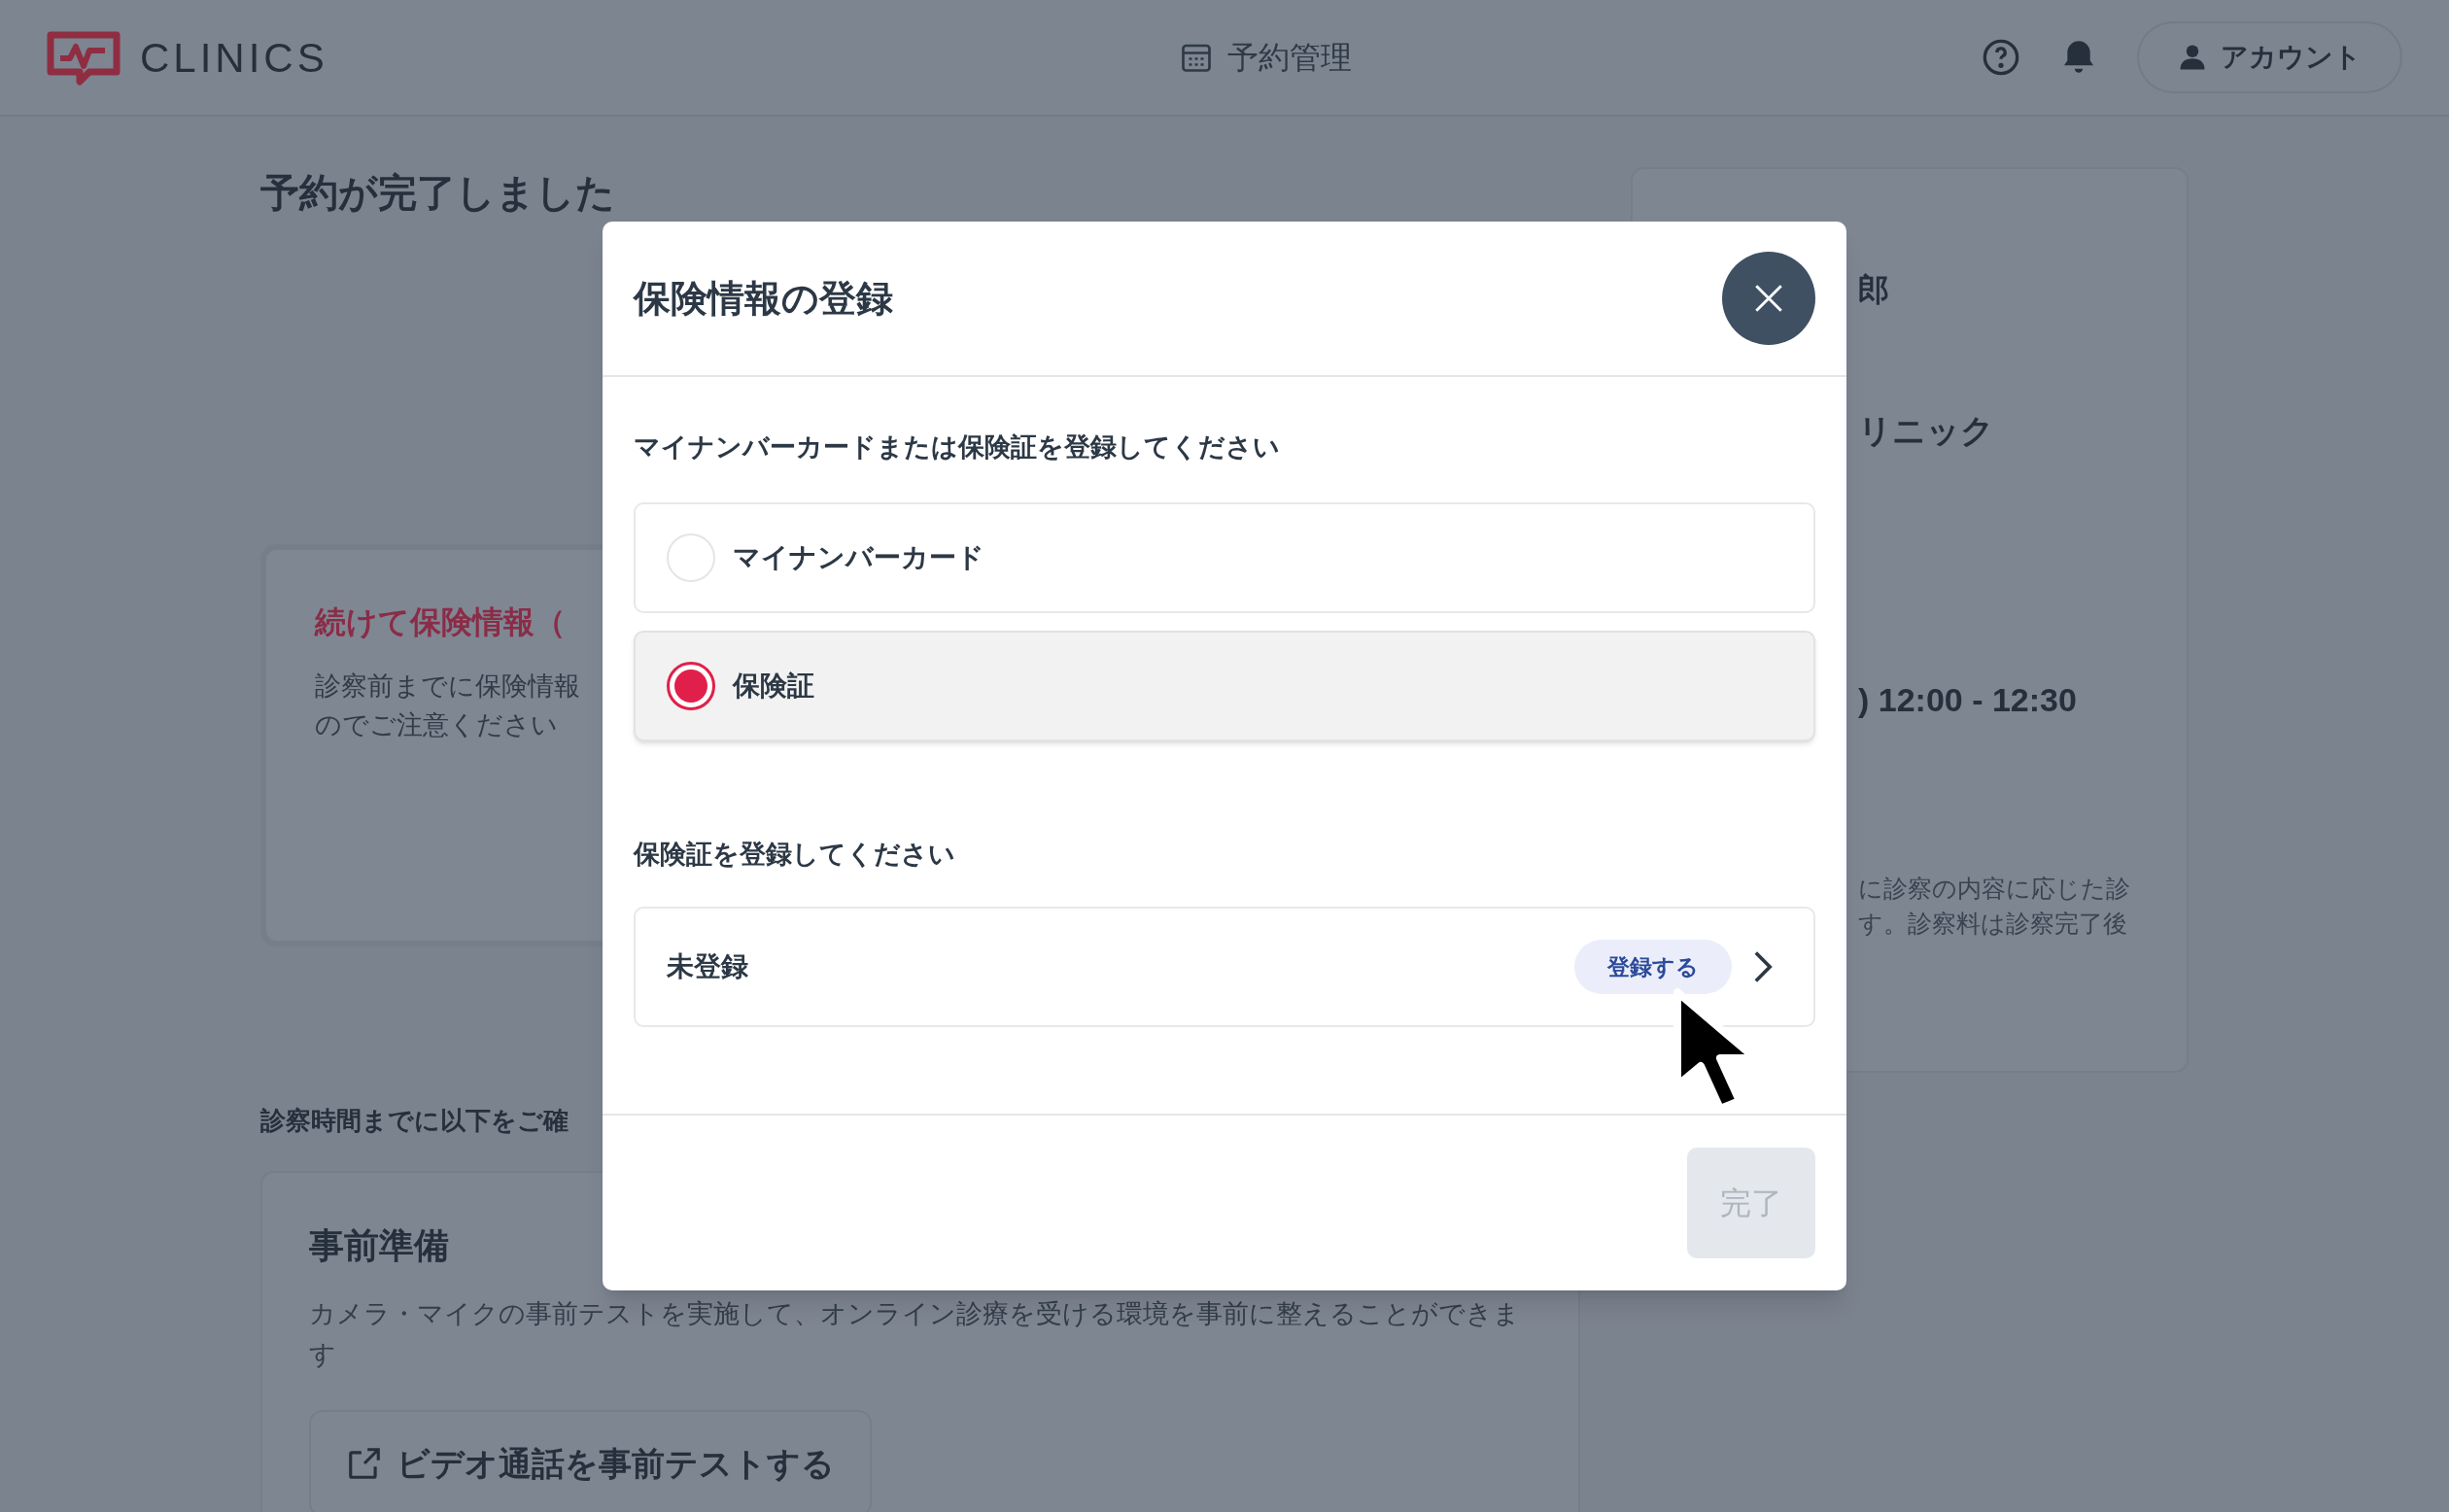  I want to click on clinic-name: リニック, so click(1927, 431).